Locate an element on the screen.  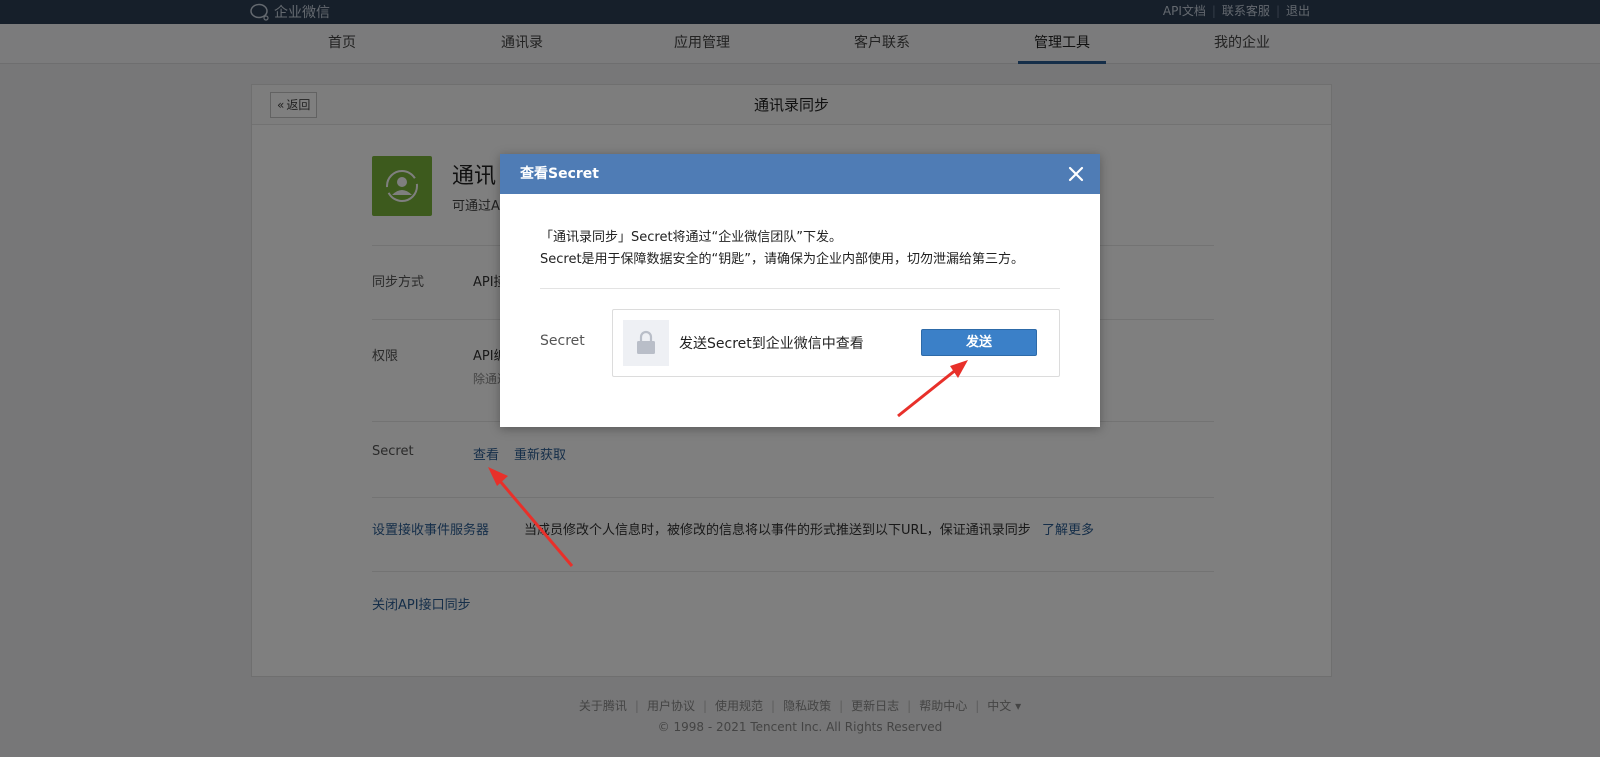
secret-label: Secret is located at coordinates (562, 341).